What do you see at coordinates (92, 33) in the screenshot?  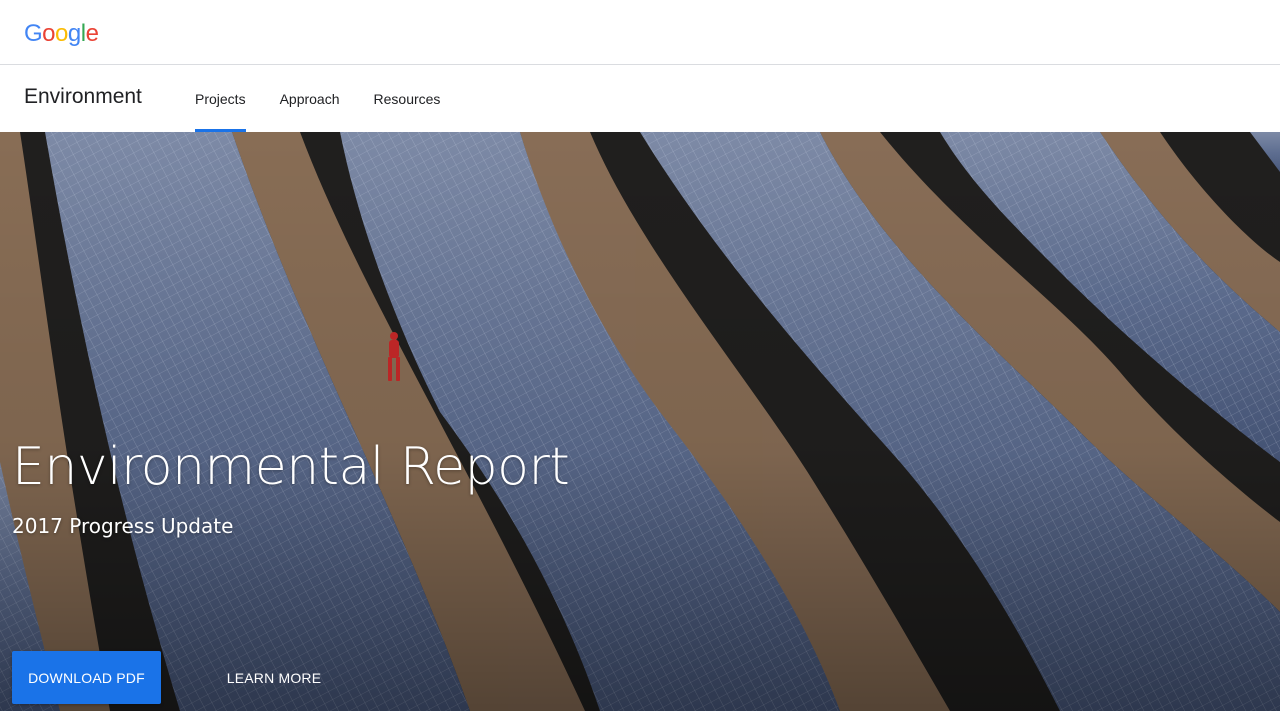 I see `logo-letter: e` at bounding box center [92, 33].